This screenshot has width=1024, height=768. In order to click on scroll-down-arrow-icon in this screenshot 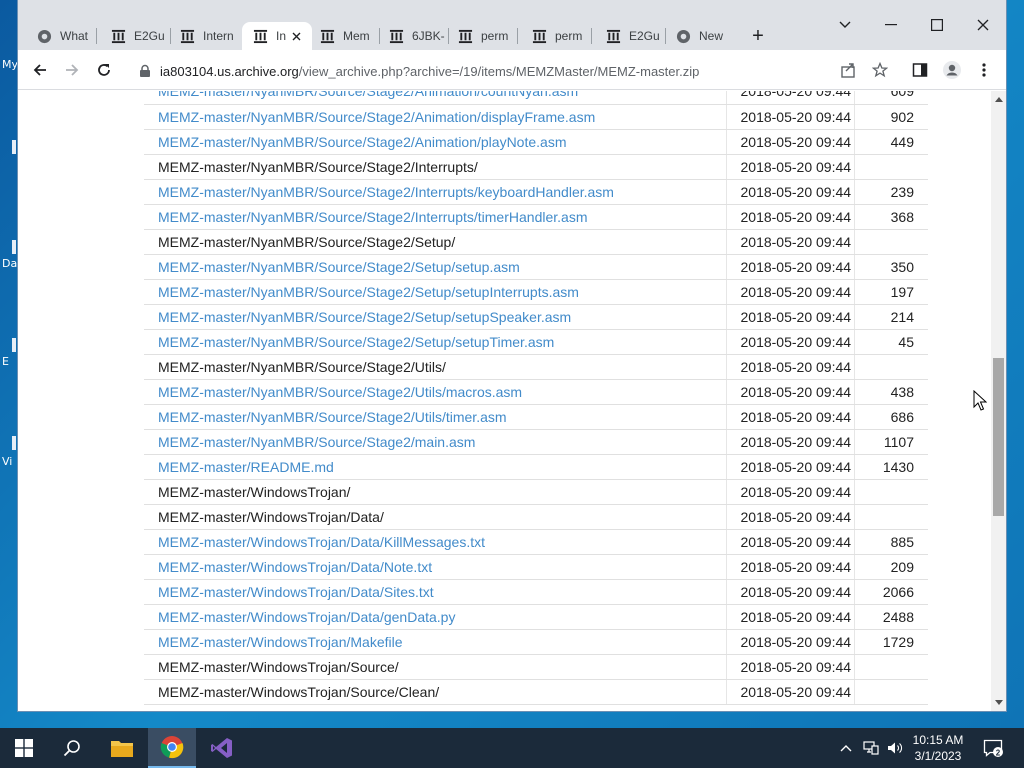, I will do `click(998, 702)`.